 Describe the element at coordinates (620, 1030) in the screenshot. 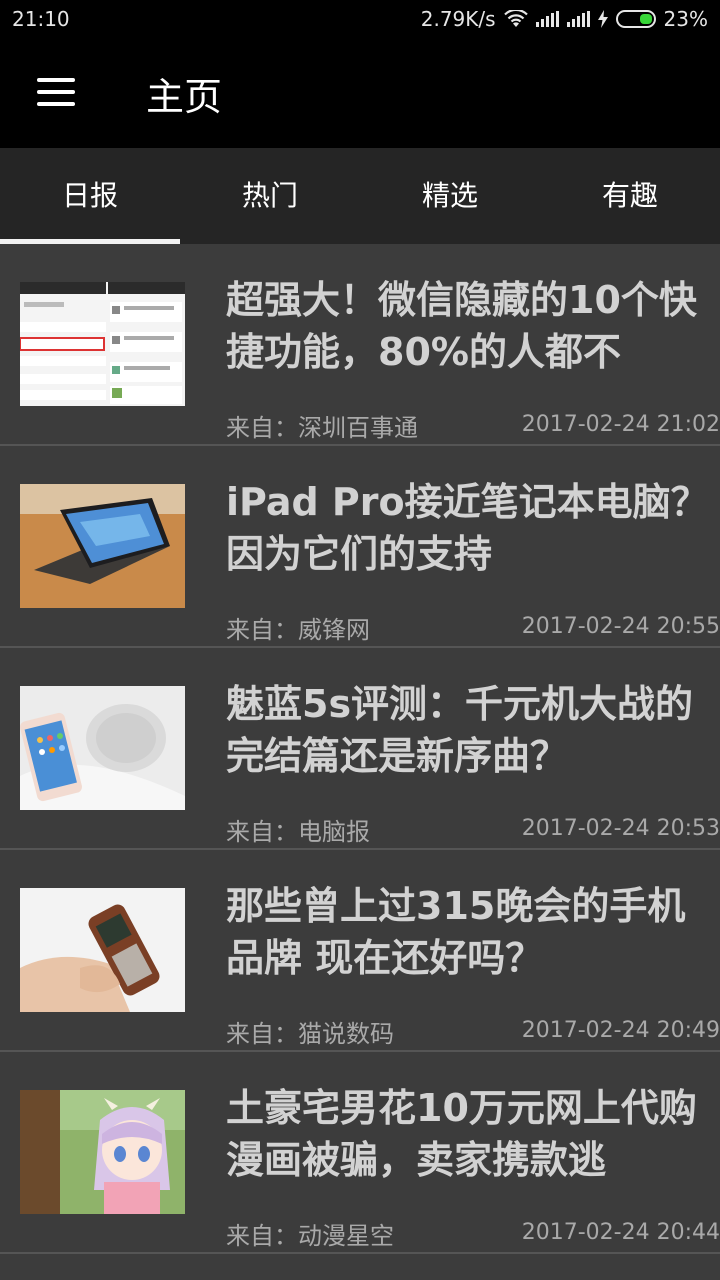

I see `article-time: 2017-02-24 20:49` at that location.